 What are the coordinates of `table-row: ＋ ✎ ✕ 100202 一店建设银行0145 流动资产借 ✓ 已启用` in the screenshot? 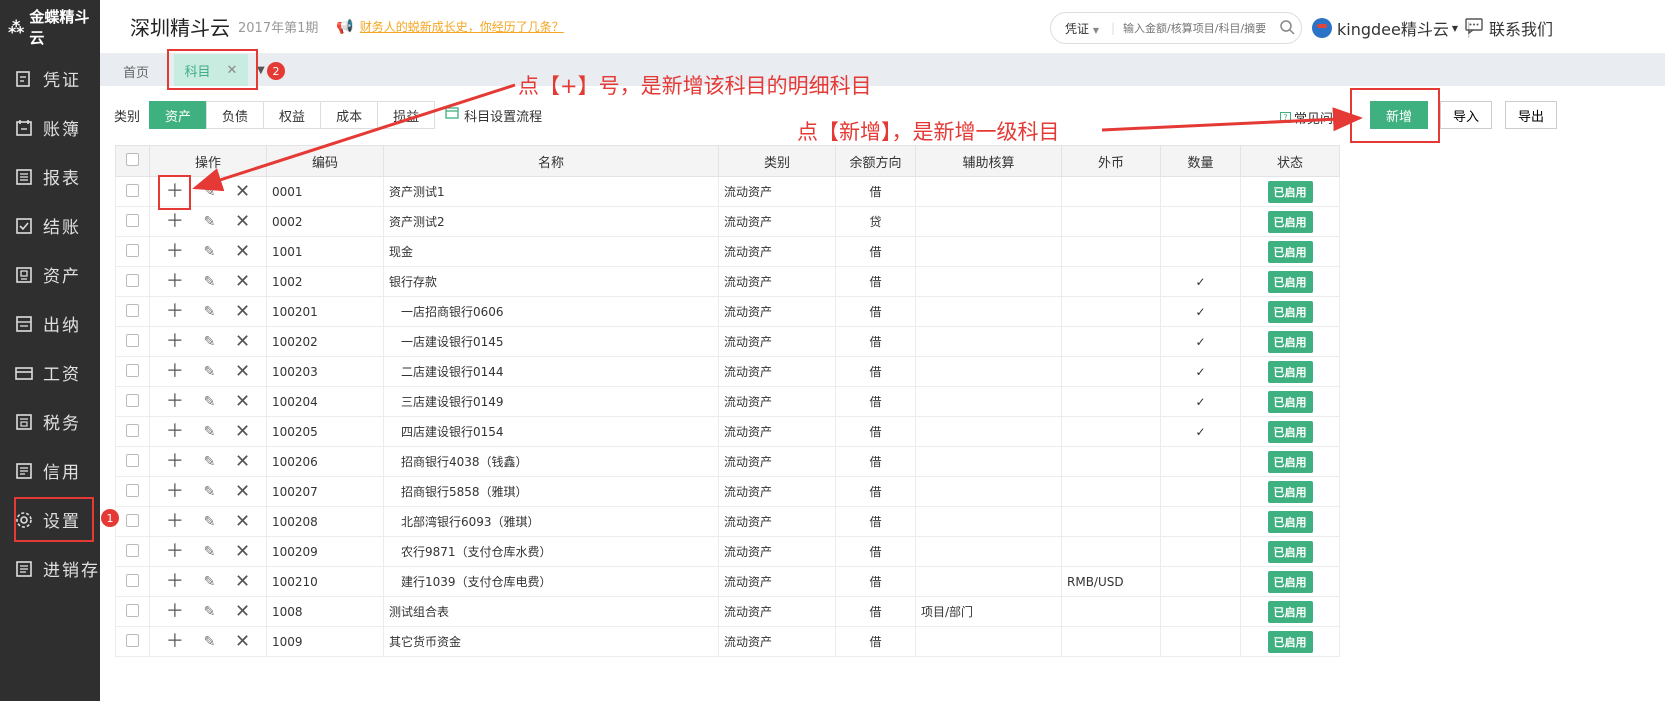 It's located at (727, 341).